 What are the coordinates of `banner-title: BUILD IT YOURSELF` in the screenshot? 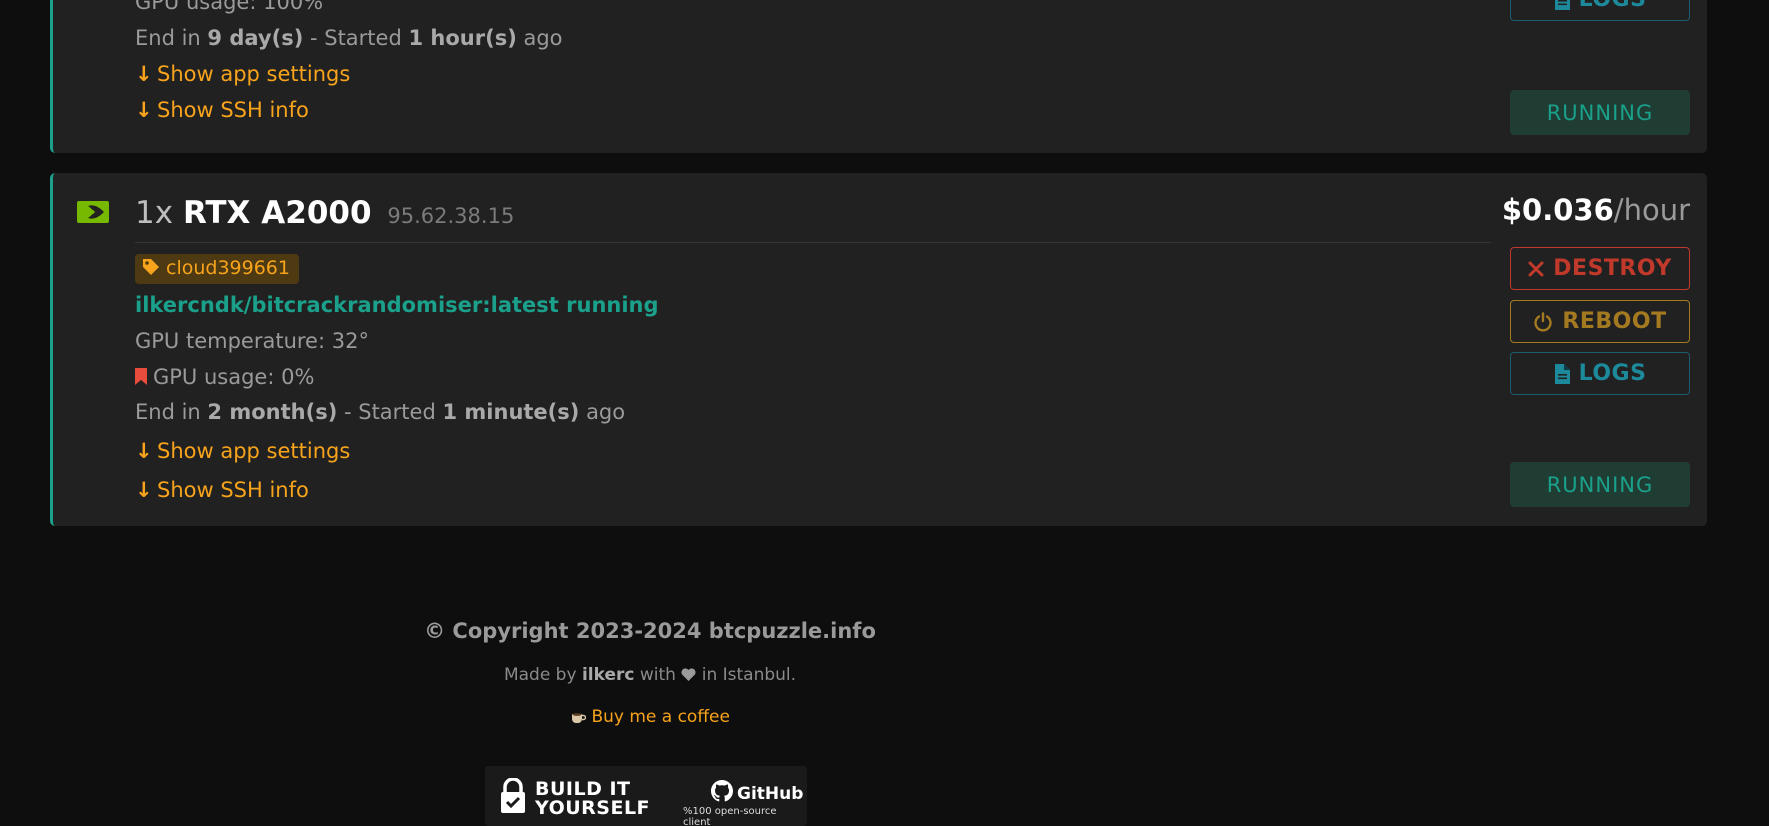 It's located at (592, 799).